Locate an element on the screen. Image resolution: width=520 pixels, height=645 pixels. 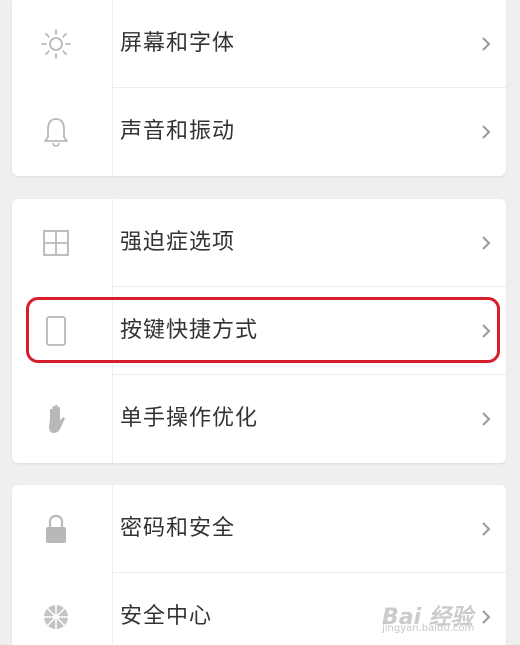
watermark-sub-text: jingyan.baidu.com is located at coordinates (428, 628).